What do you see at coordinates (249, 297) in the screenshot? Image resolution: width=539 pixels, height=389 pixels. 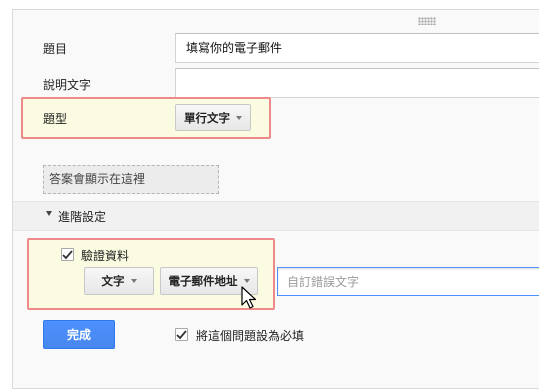 I see `mouse-cursor-icon` at bounding box center [249, 297].